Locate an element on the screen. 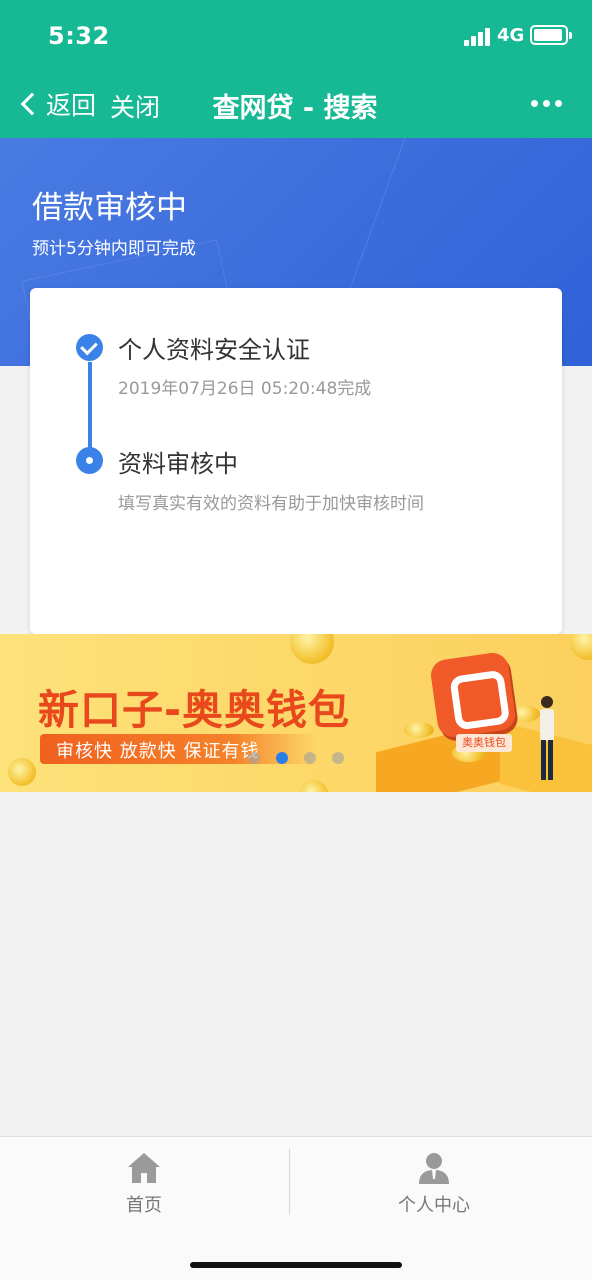  page-title: 查网贷 - 搜索 is located at coordinates (295, 108).